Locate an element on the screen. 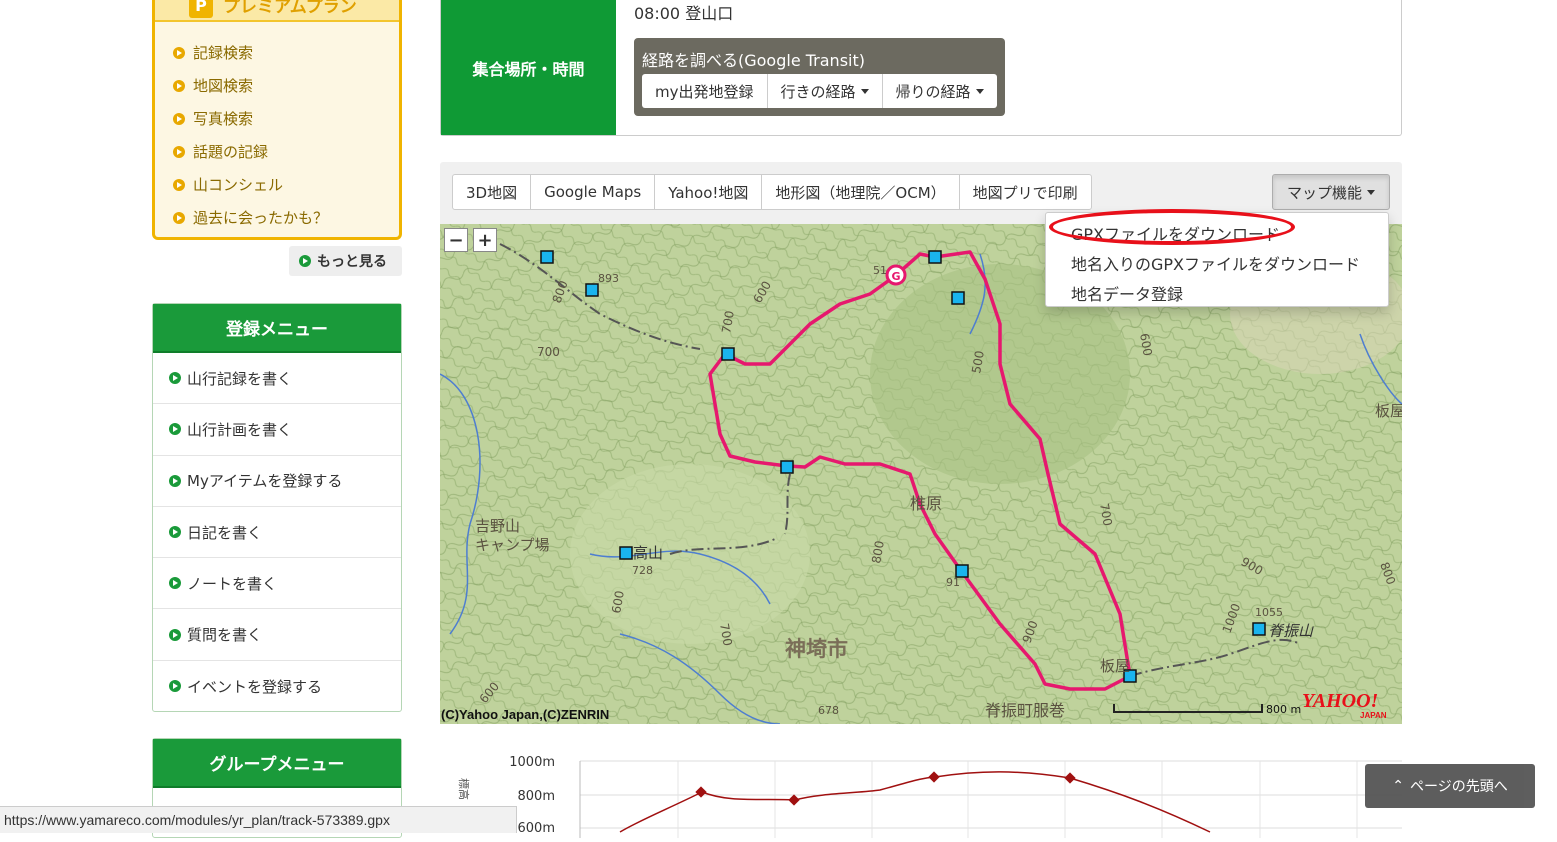  premium-item-record-search: 記録検索 is located at coordinates (250, 52).